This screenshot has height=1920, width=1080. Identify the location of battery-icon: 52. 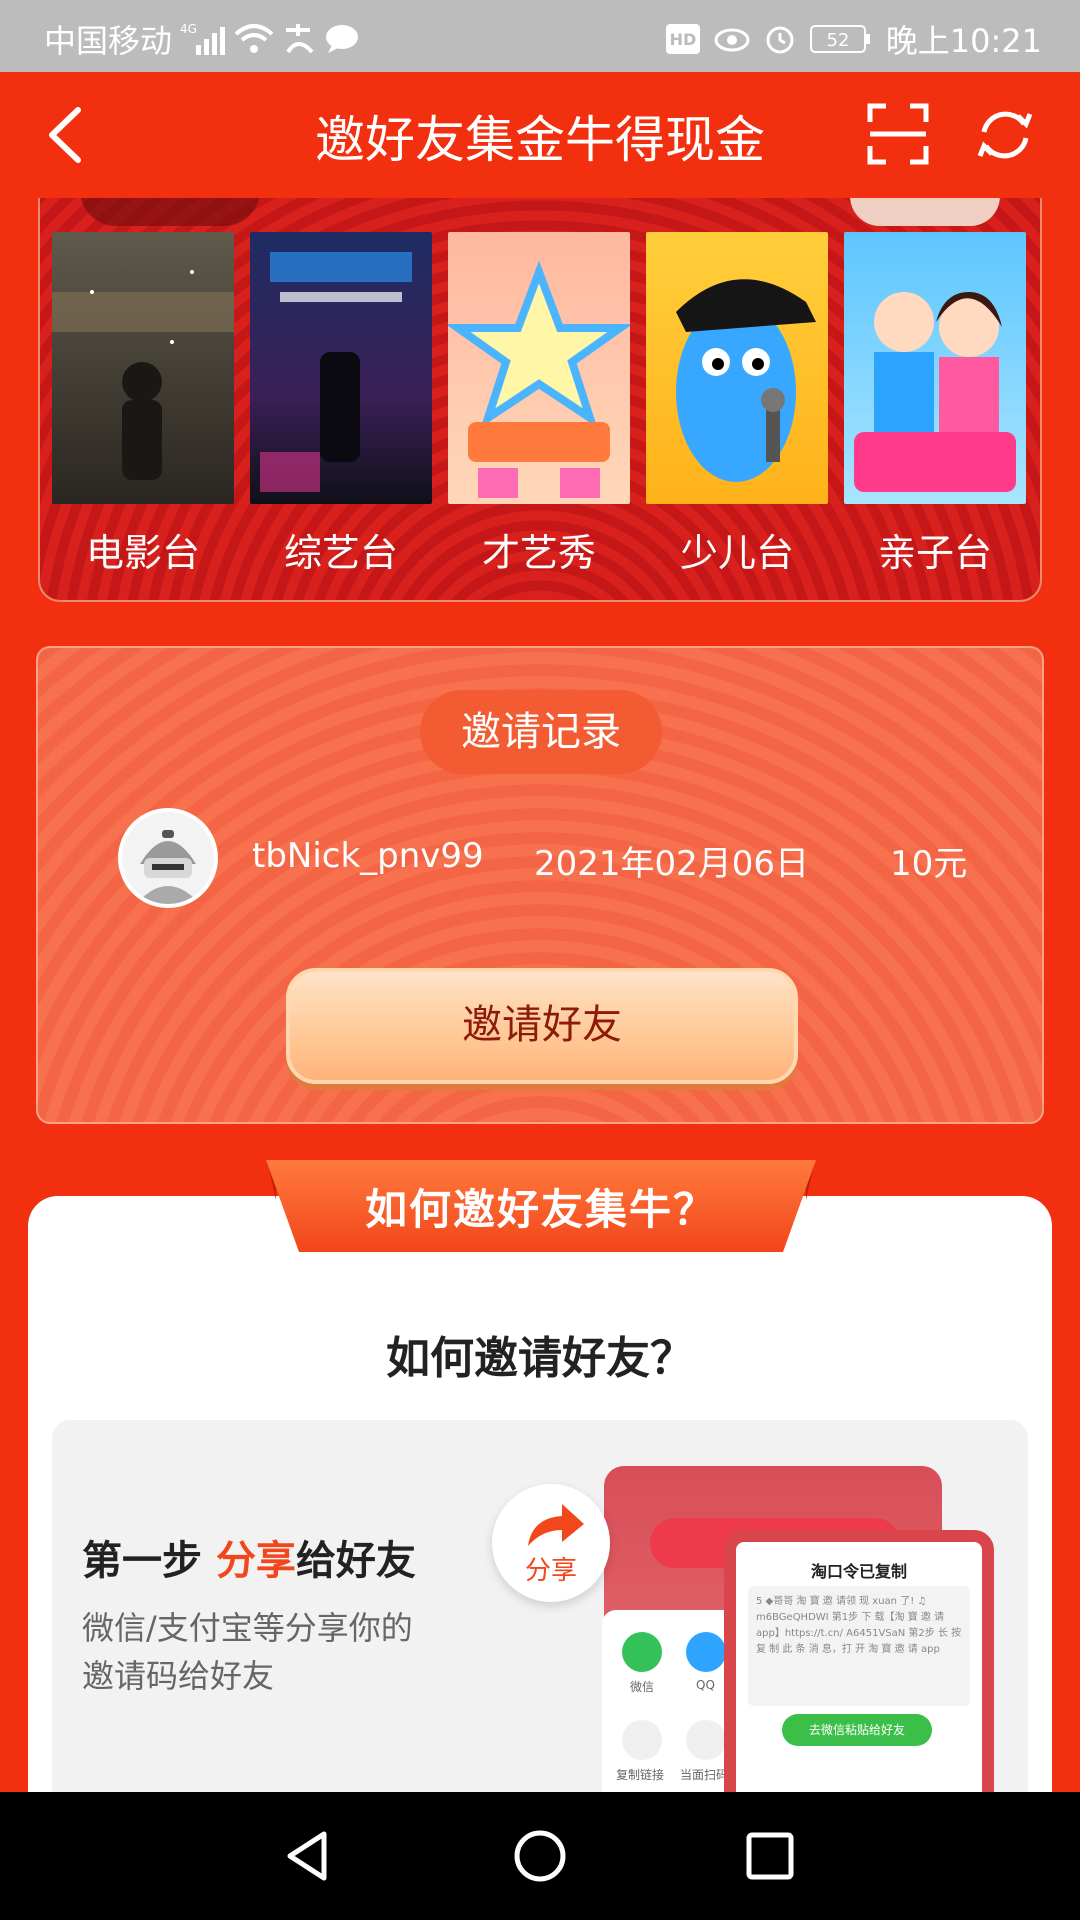
(840, 39).